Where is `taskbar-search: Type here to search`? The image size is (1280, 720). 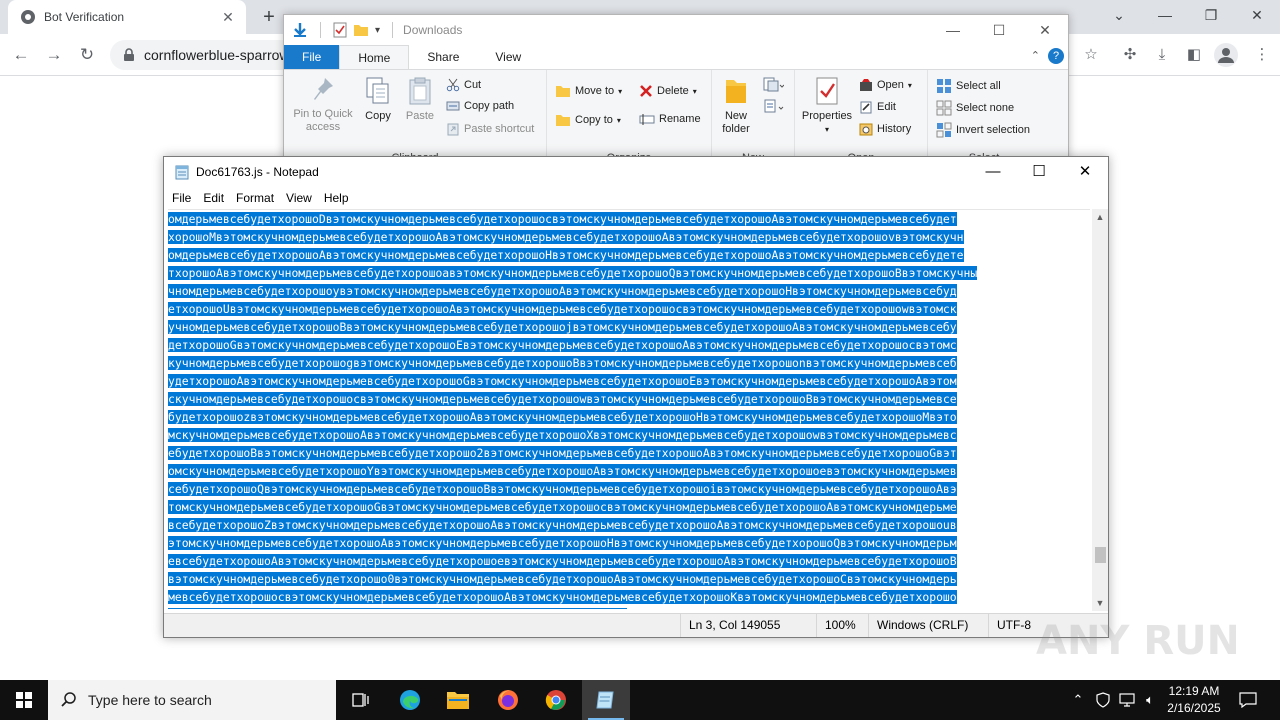
taskbar-search: Type here to search is located at coordinates (192, 700).